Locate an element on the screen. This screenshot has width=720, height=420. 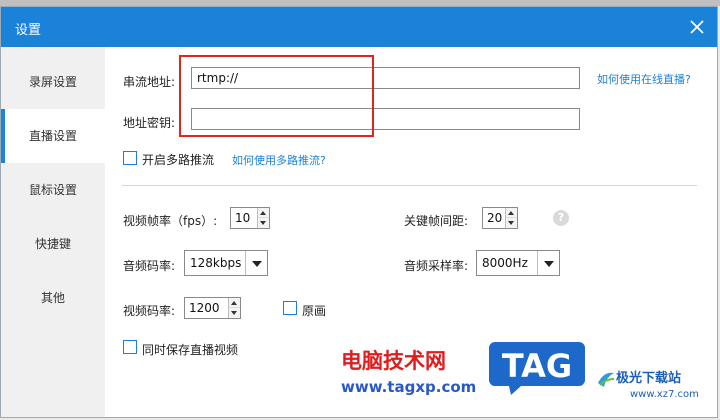
settings-sidebar: 录屏设置 直播设置 鼠标设置 快捷键 其他 is located at coordinates (53, 232).